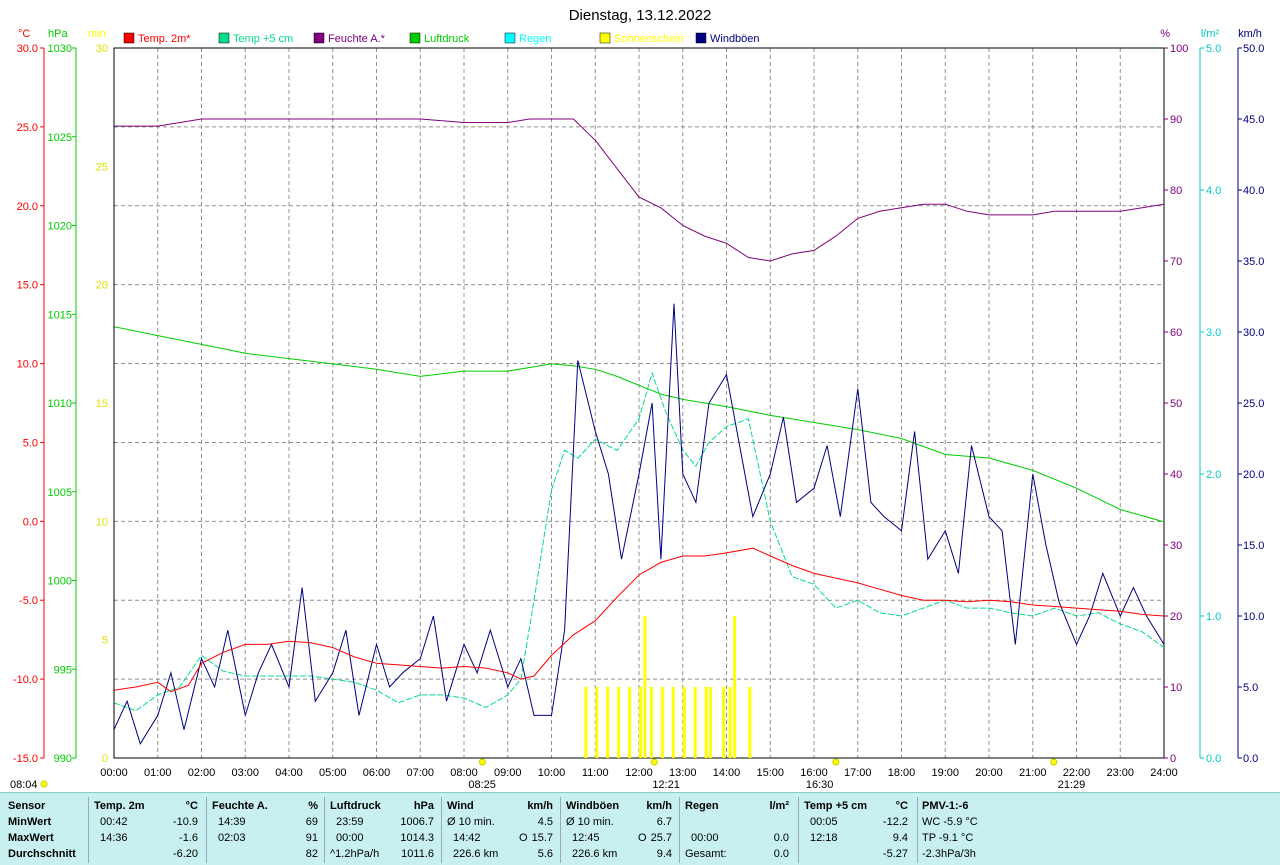 The height and width of the screenshot is (865, 1280). Describe the element at coordinates (945, 773) in the screenshot. I see `tick-label-hour: 19:00` at that location.